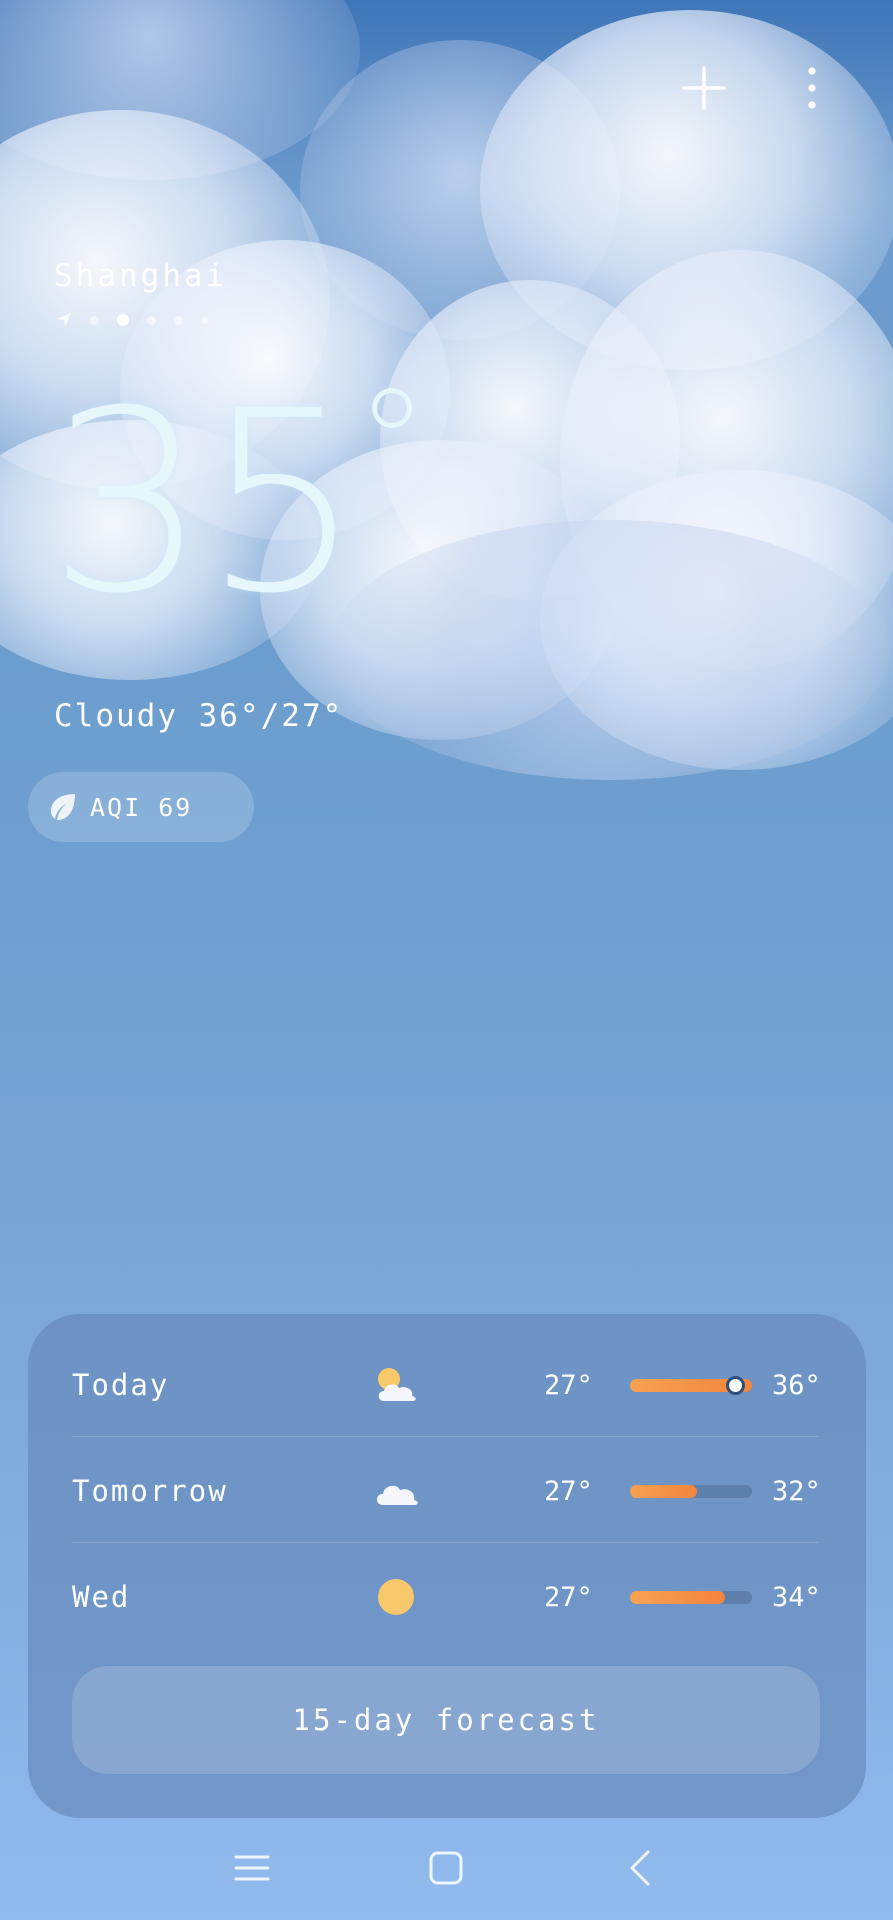 Image resolution: width=893 pixels, height=1920 pixels. Describe the element at coordinates (446, 1720) in the screenshot. I see `15-day-forecast-button: 15-day forecast` at that location.